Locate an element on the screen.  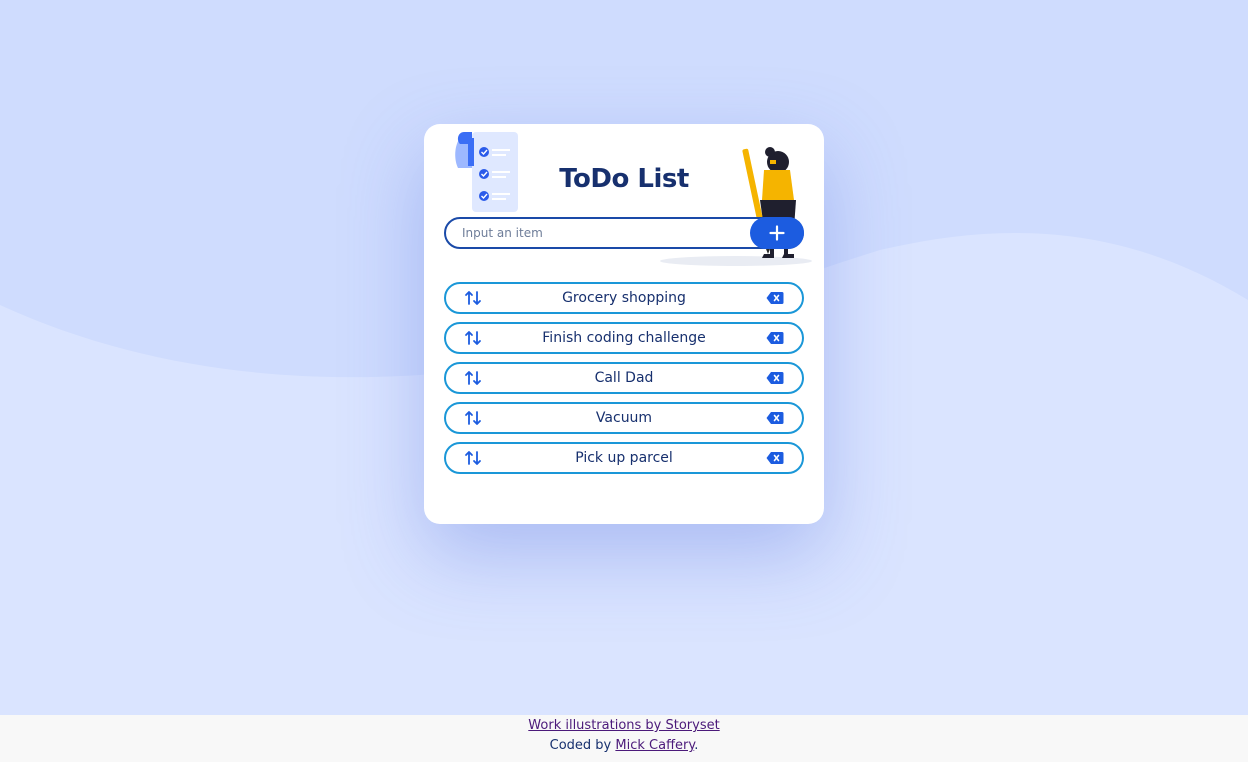
list-item: Vacuum is located at coordinates (624, 418).